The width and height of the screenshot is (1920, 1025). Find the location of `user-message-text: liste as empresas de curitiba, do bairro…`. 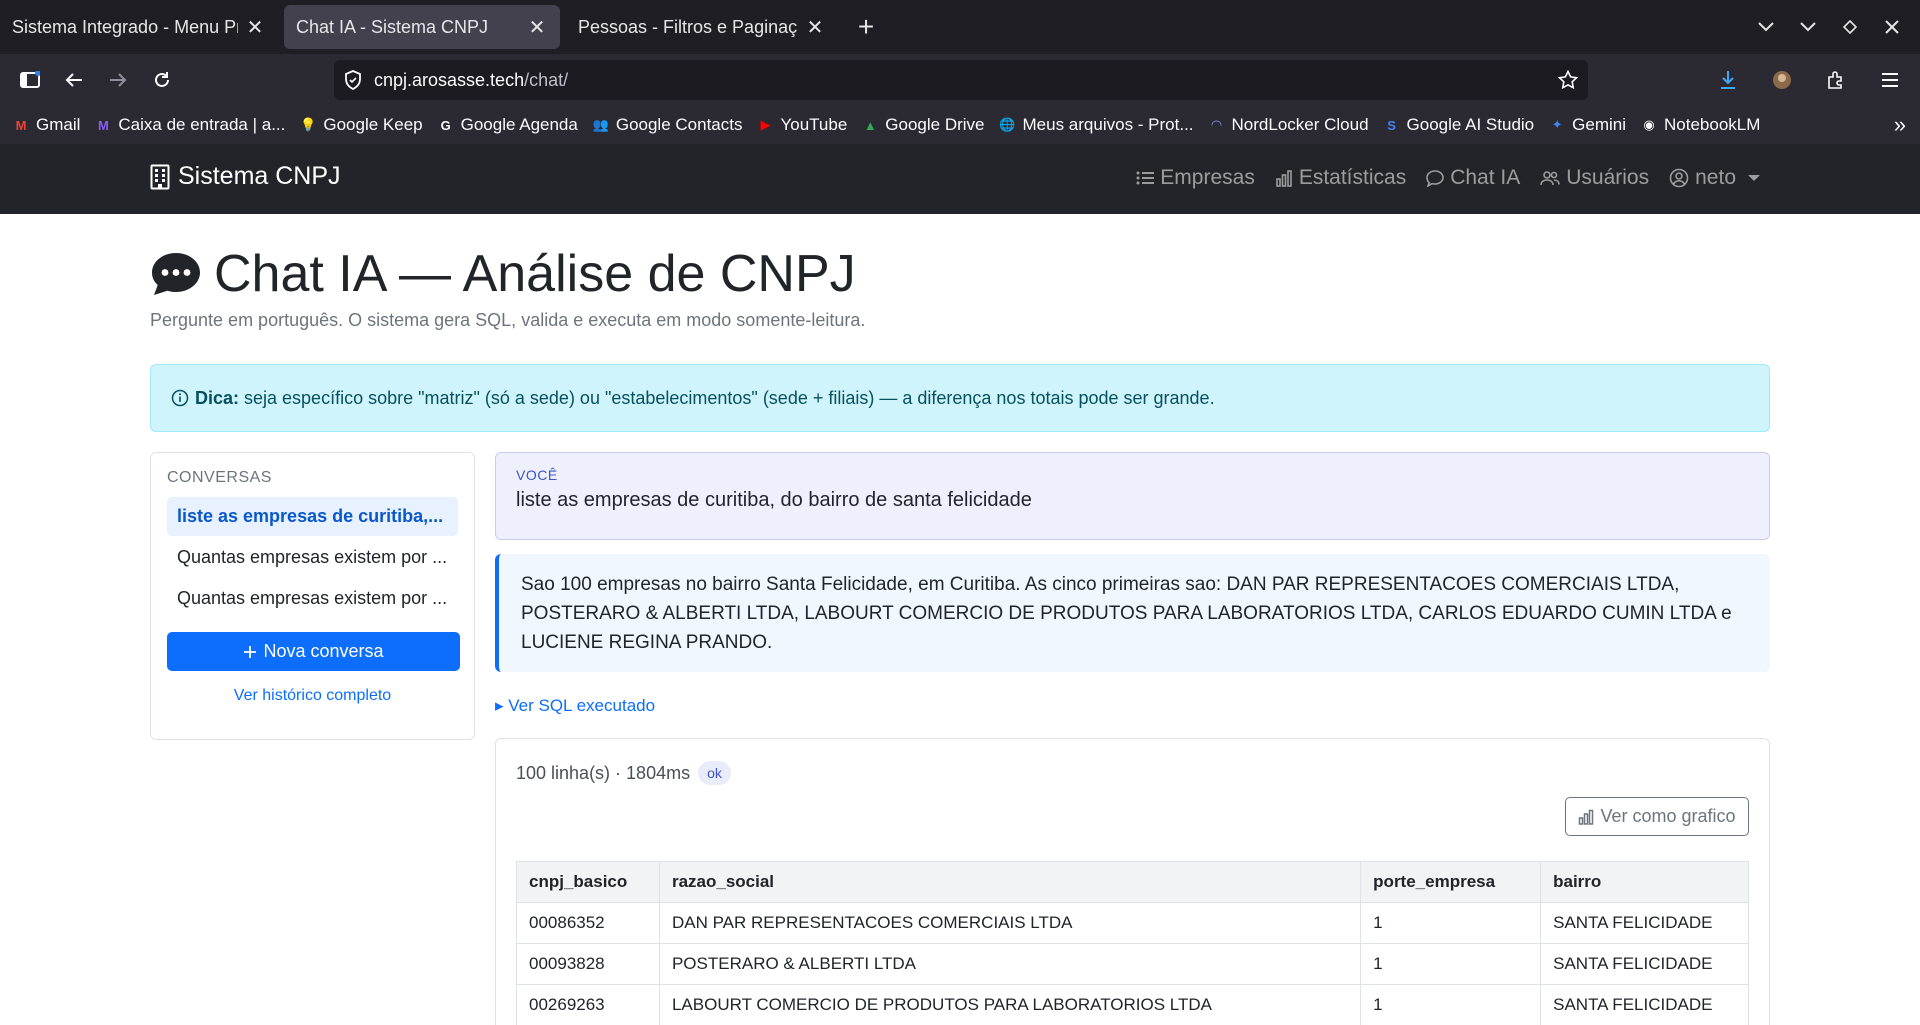

user-message-text: liste as empresas de curitiba, do bairro… is located at coordinates (774, 500).